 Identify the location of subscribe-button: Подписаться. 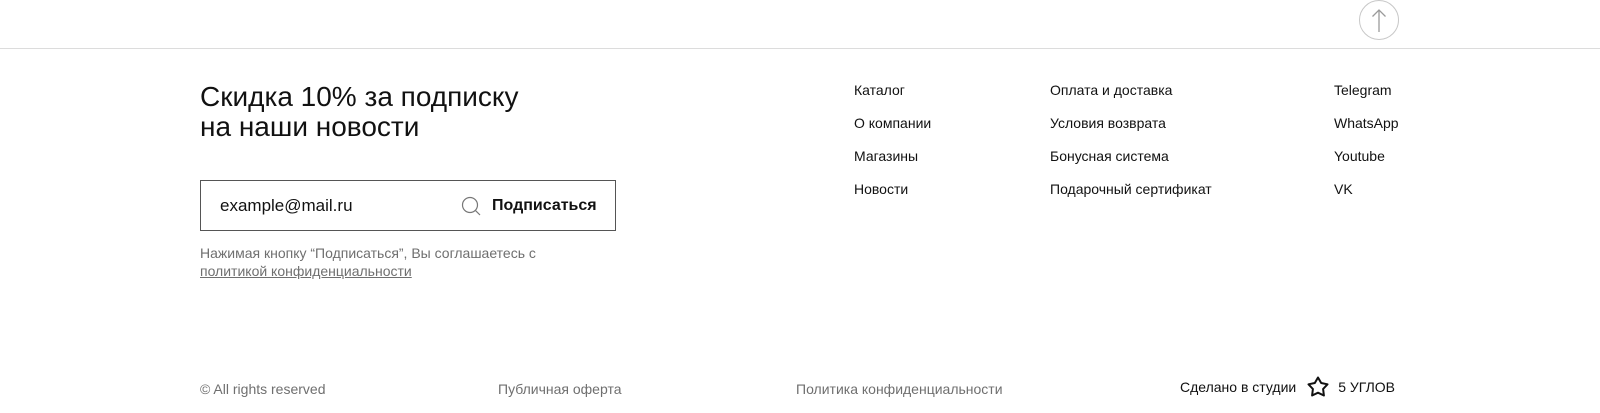
(544, 205).